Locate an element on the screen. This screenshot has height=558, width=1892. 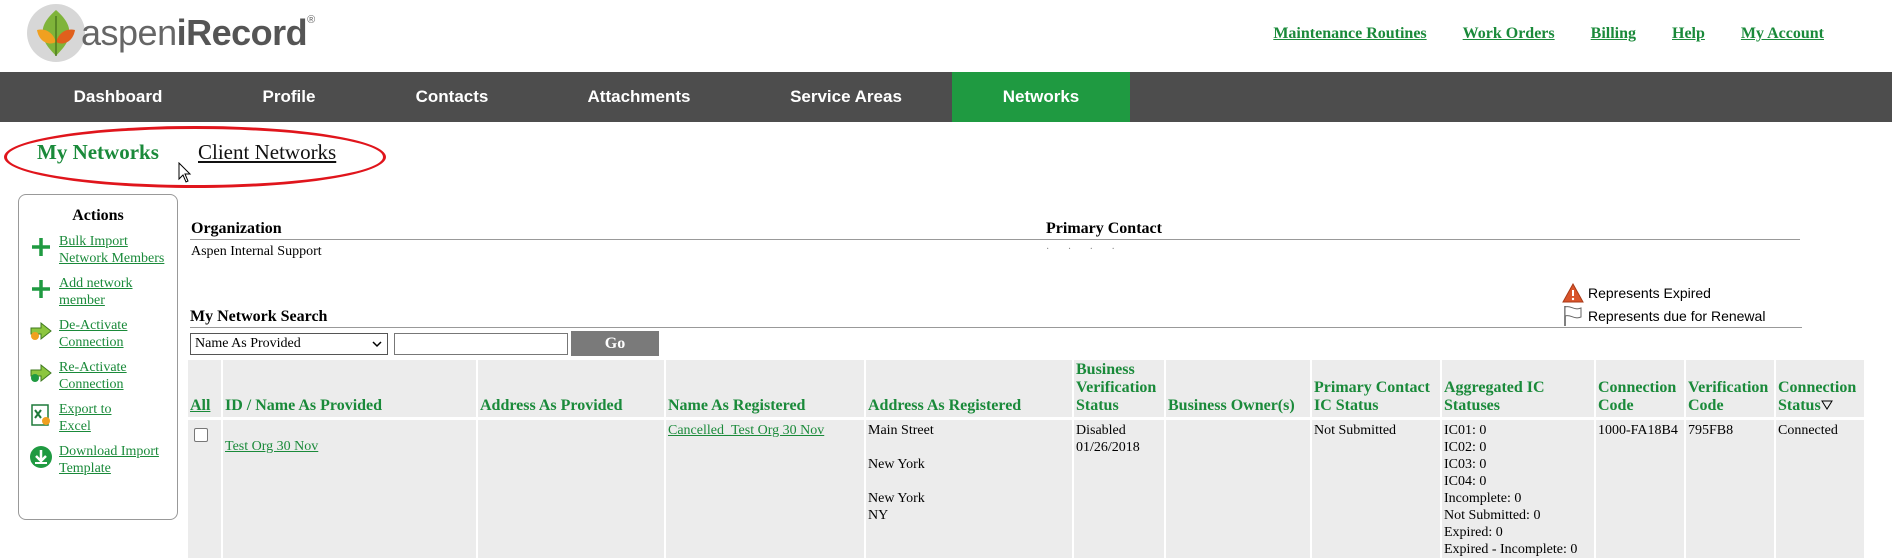
actions-title: Actions is located at coordinates (98, 215).